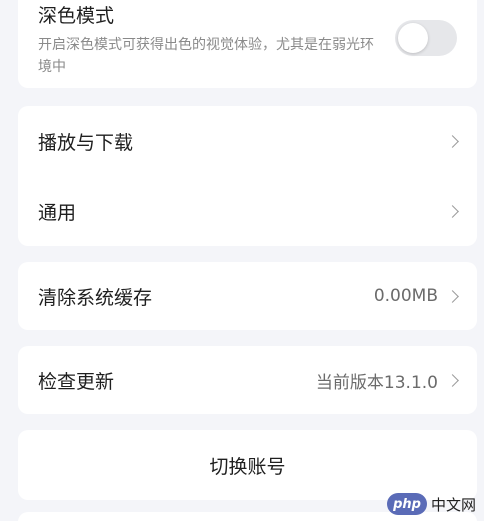 This screenshot has height=521, width=484. Describe the element at coordinates (247, 141) in the screenshot. I see `settings-row-playback-download: 播放与下载` at that location.